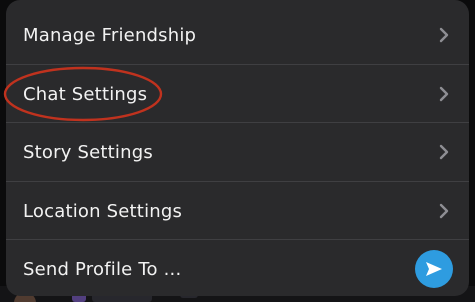  I want to click on menu-item-label: Story Settings, so click(88, 152).